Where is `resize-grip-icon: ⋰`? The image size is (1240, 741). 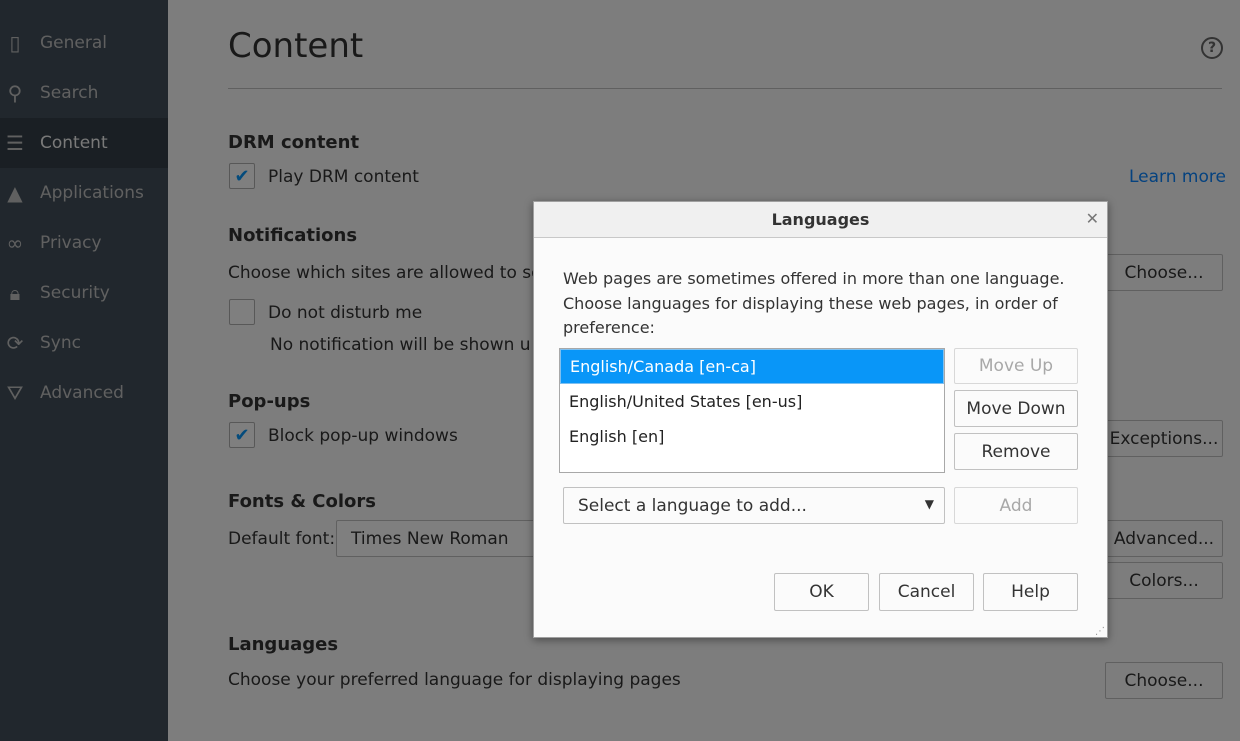
resize-grip-icon: ⋰ is located at coordinates (1100, 631).